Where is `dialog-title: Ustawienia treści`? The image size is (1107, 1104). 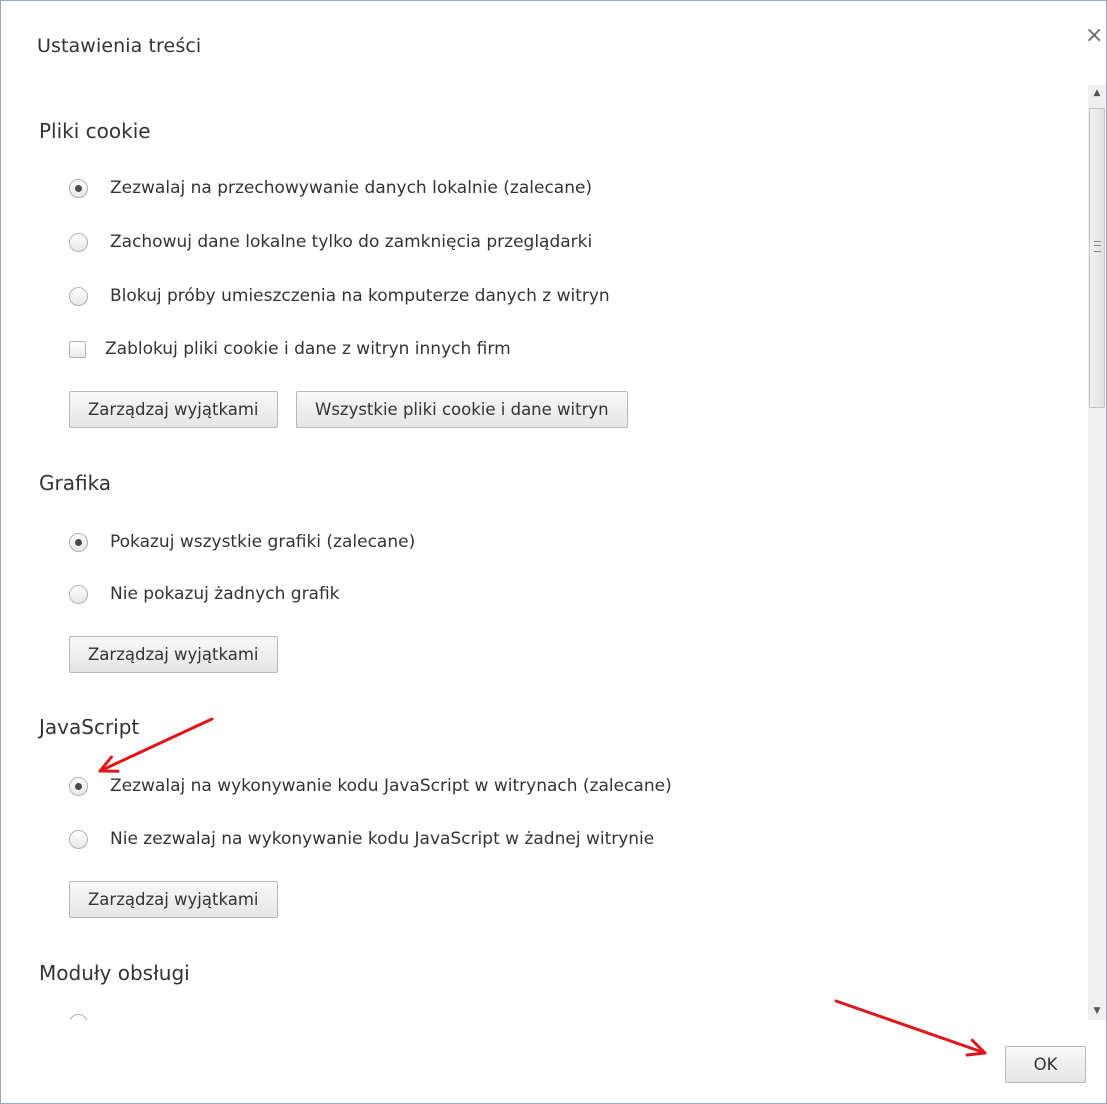 dialog-title: Ustawienia treści is located at coordinates (119, 46).